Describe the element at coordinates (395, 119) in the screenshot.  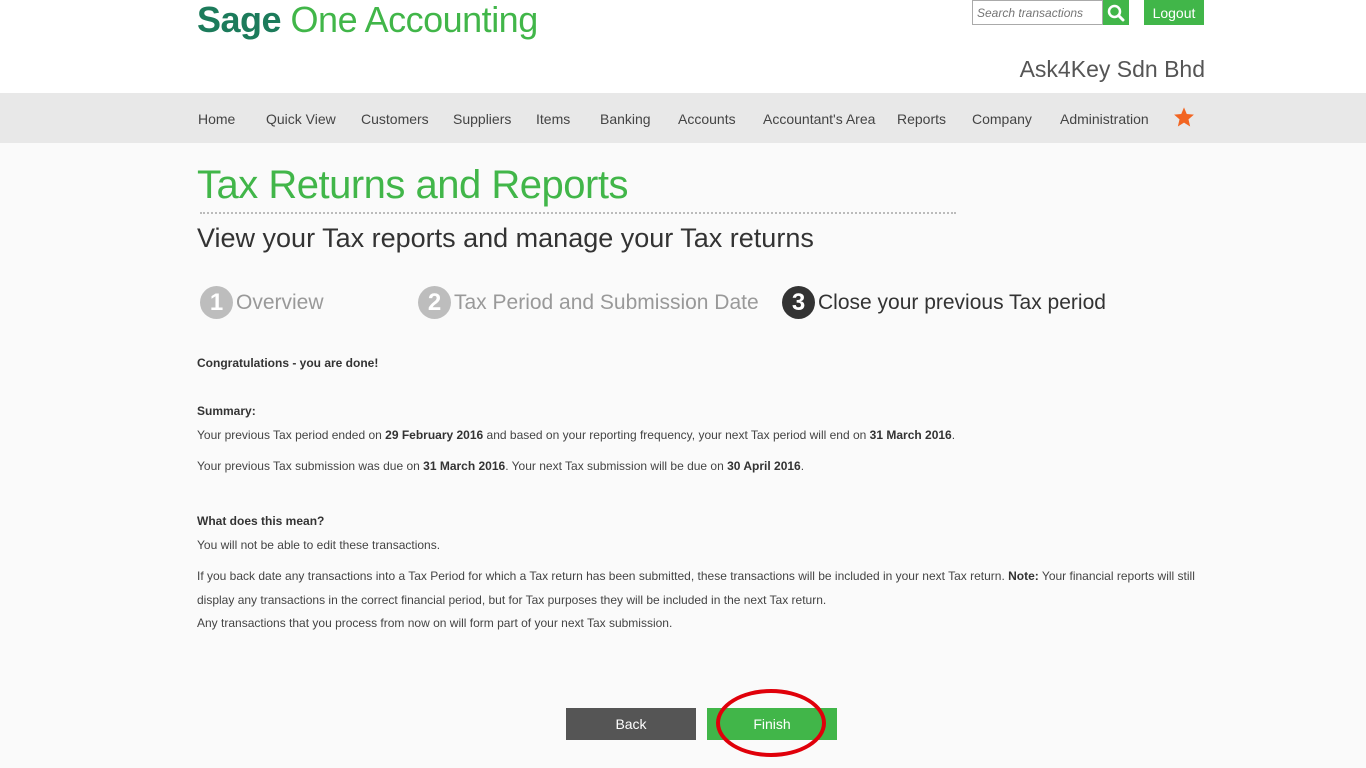
I see `nav-item-customers: Customers` at that location.